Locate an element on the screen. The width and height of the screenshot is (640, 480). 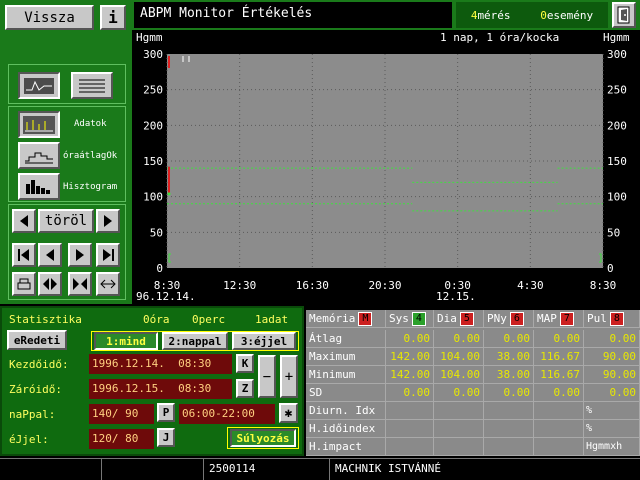
shrink-button is located at coordinates (80, 284).